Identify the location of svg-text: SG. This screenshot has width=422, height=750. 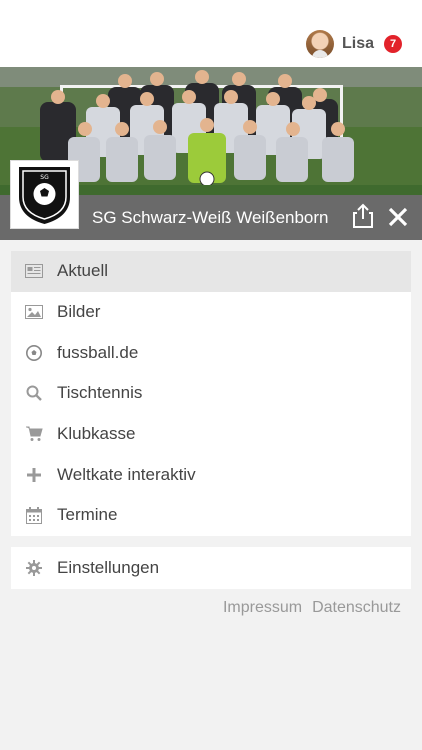
(44, 177).